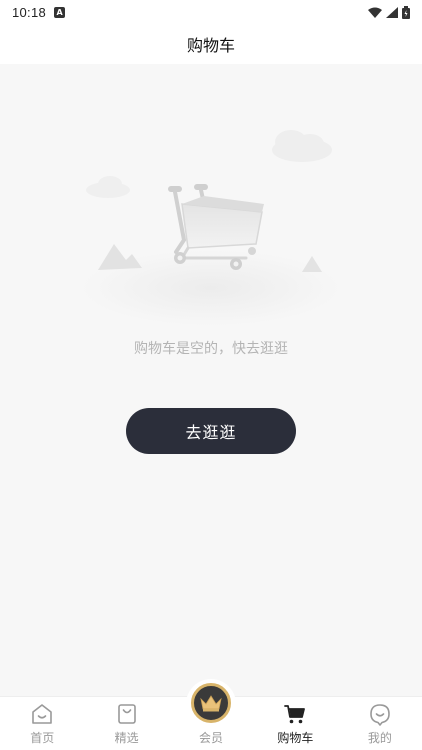  I want to click on go-shopping-button: 去逛逛, so click(211, 431).